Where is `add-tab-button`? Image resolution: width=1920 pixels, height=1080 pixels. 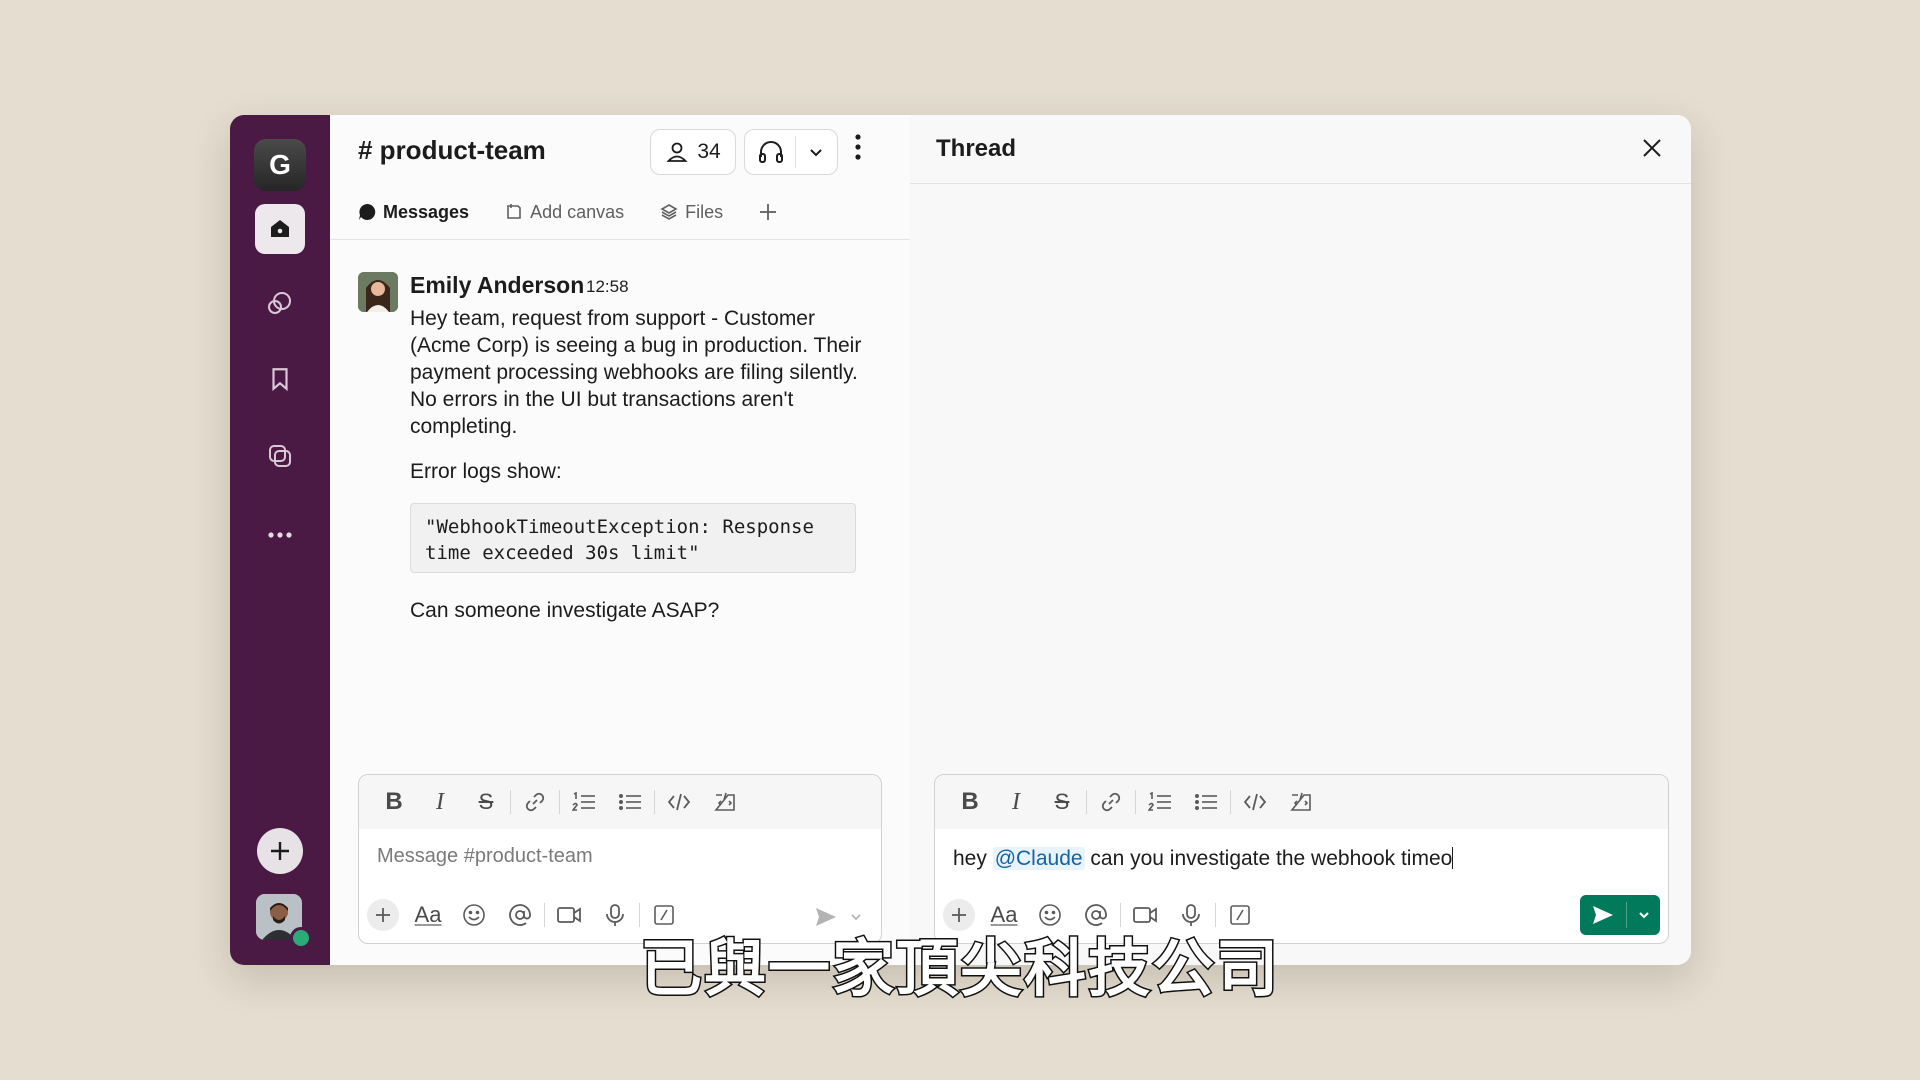 add-tab-button is located at coordinates (768, 212).